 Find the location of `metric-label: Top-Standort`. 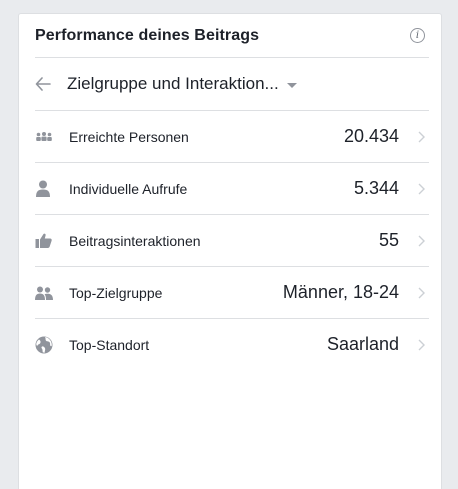

metric-label: Top-Standort is located at coordinates (109, 344).